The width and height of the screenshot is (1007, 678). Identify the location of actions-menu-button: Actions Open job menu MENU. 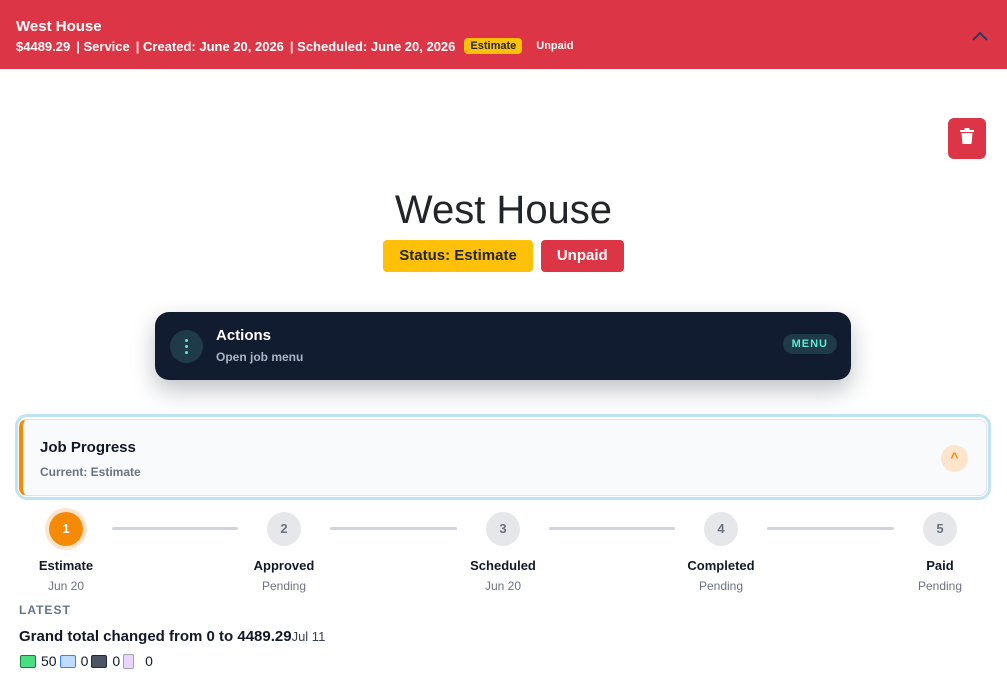
(503, 346).